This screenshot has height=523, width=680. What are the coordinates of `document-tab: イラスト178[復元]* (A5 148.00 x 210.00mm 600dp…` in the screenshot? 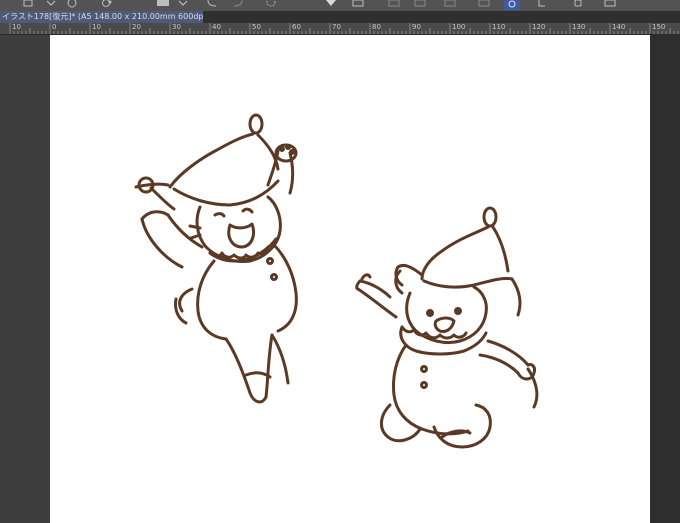 It's located at (101, 17).